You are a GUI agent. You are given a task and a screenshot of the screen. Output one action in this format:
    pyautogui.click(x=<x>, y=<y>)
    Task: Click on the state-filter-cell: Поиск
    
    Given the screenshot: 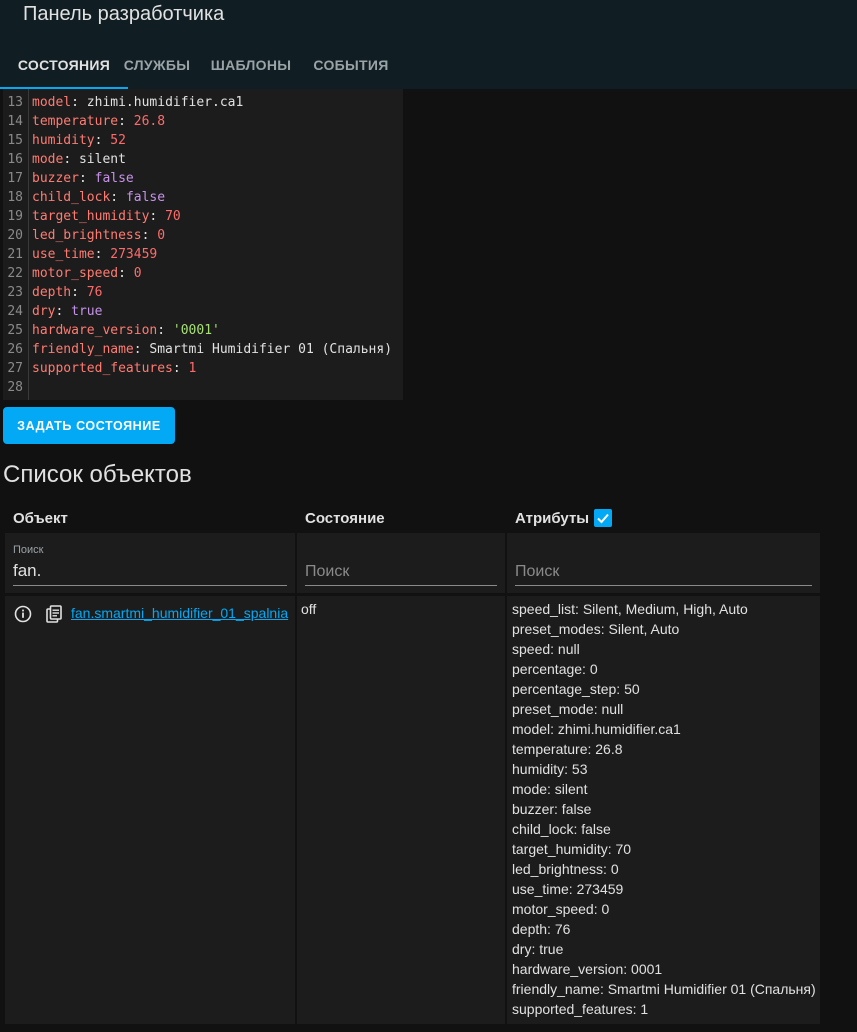 What is the action you would take?
    pyautogui.click(x=401, y=563)
    